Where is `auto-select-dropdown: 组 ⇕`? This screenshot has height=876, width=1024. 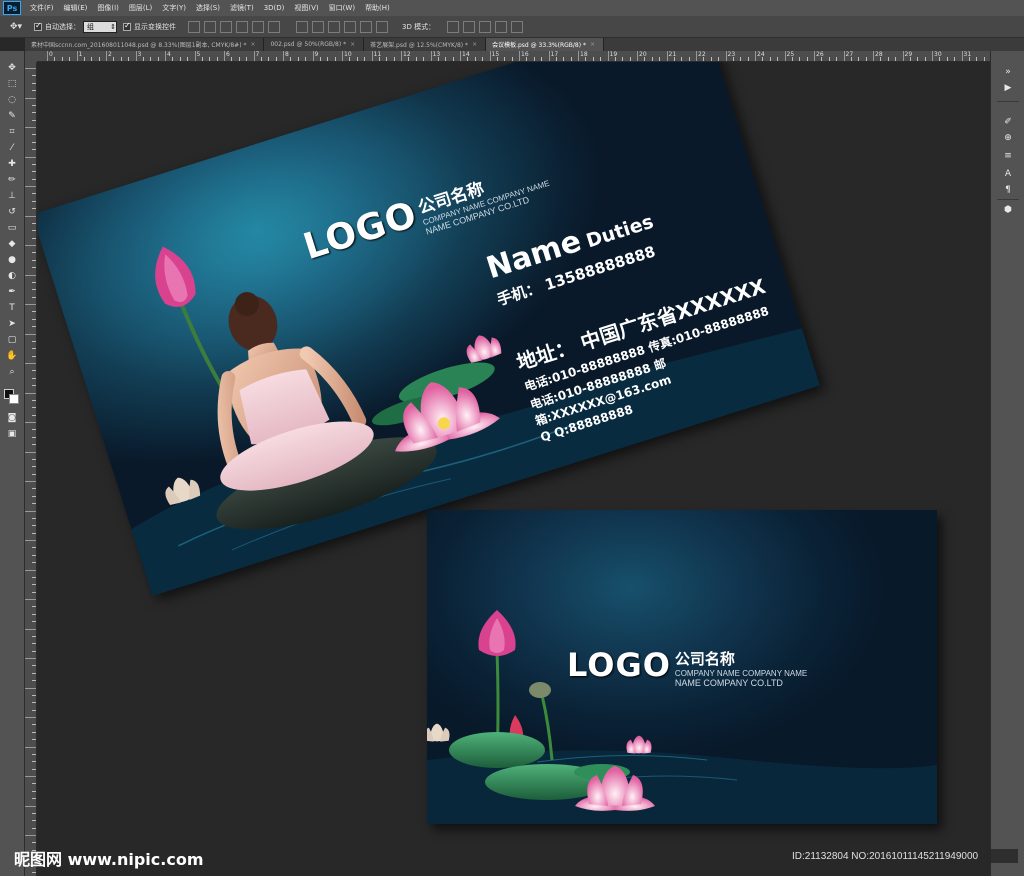 auto-select-dropdown: 组 ⇕ is located at coordinates (100, 26).